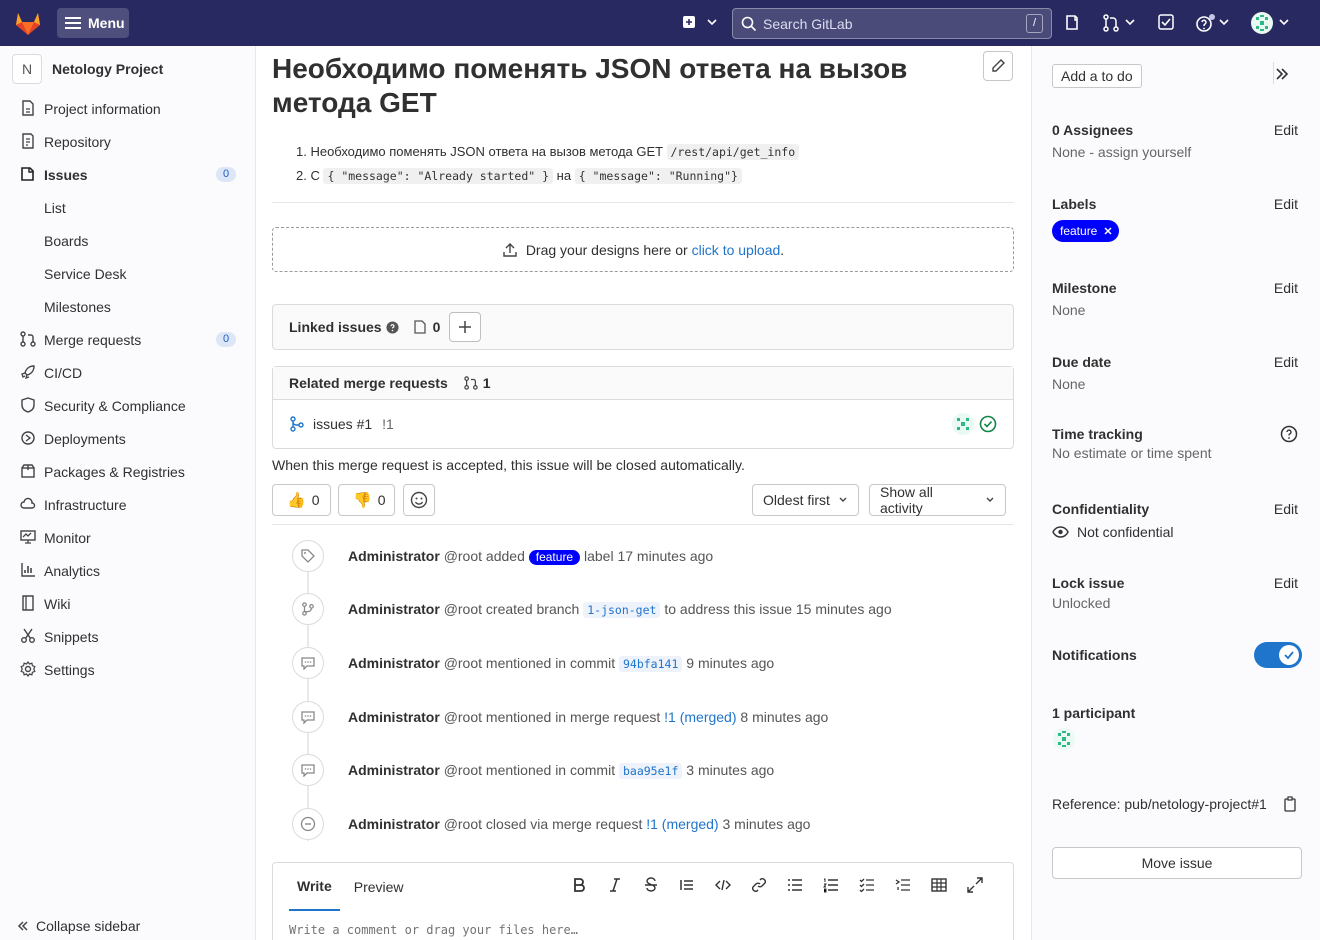 Image resolution: width=1320 pixels, height=940 pixels. What do you see at coordinates (383, 887) in the screenshot?
I see `tab-preview: Preview` at bounding box center [383, 887].